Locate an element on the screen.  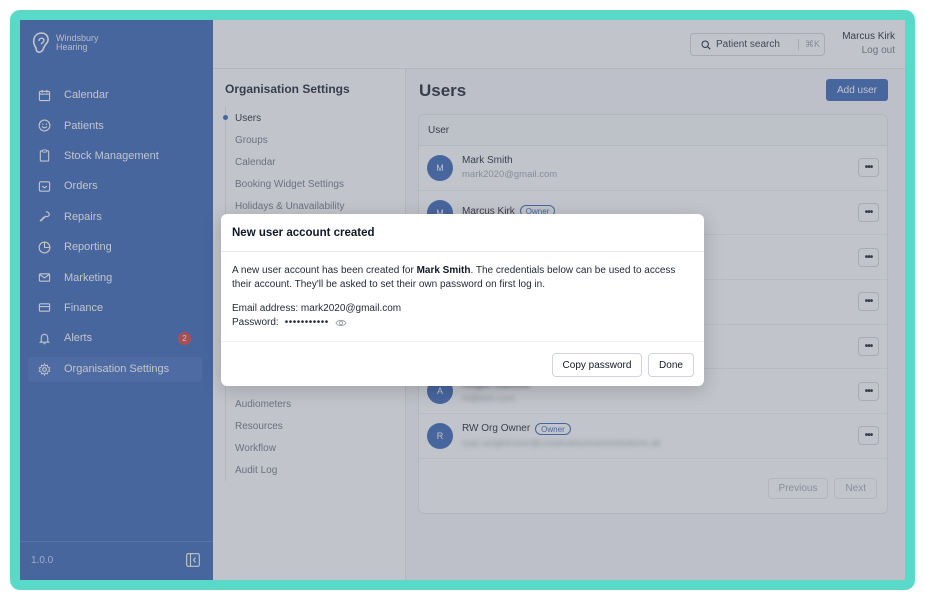
email-value: mark2020@gmail.com is located at coordinates (351, 308).